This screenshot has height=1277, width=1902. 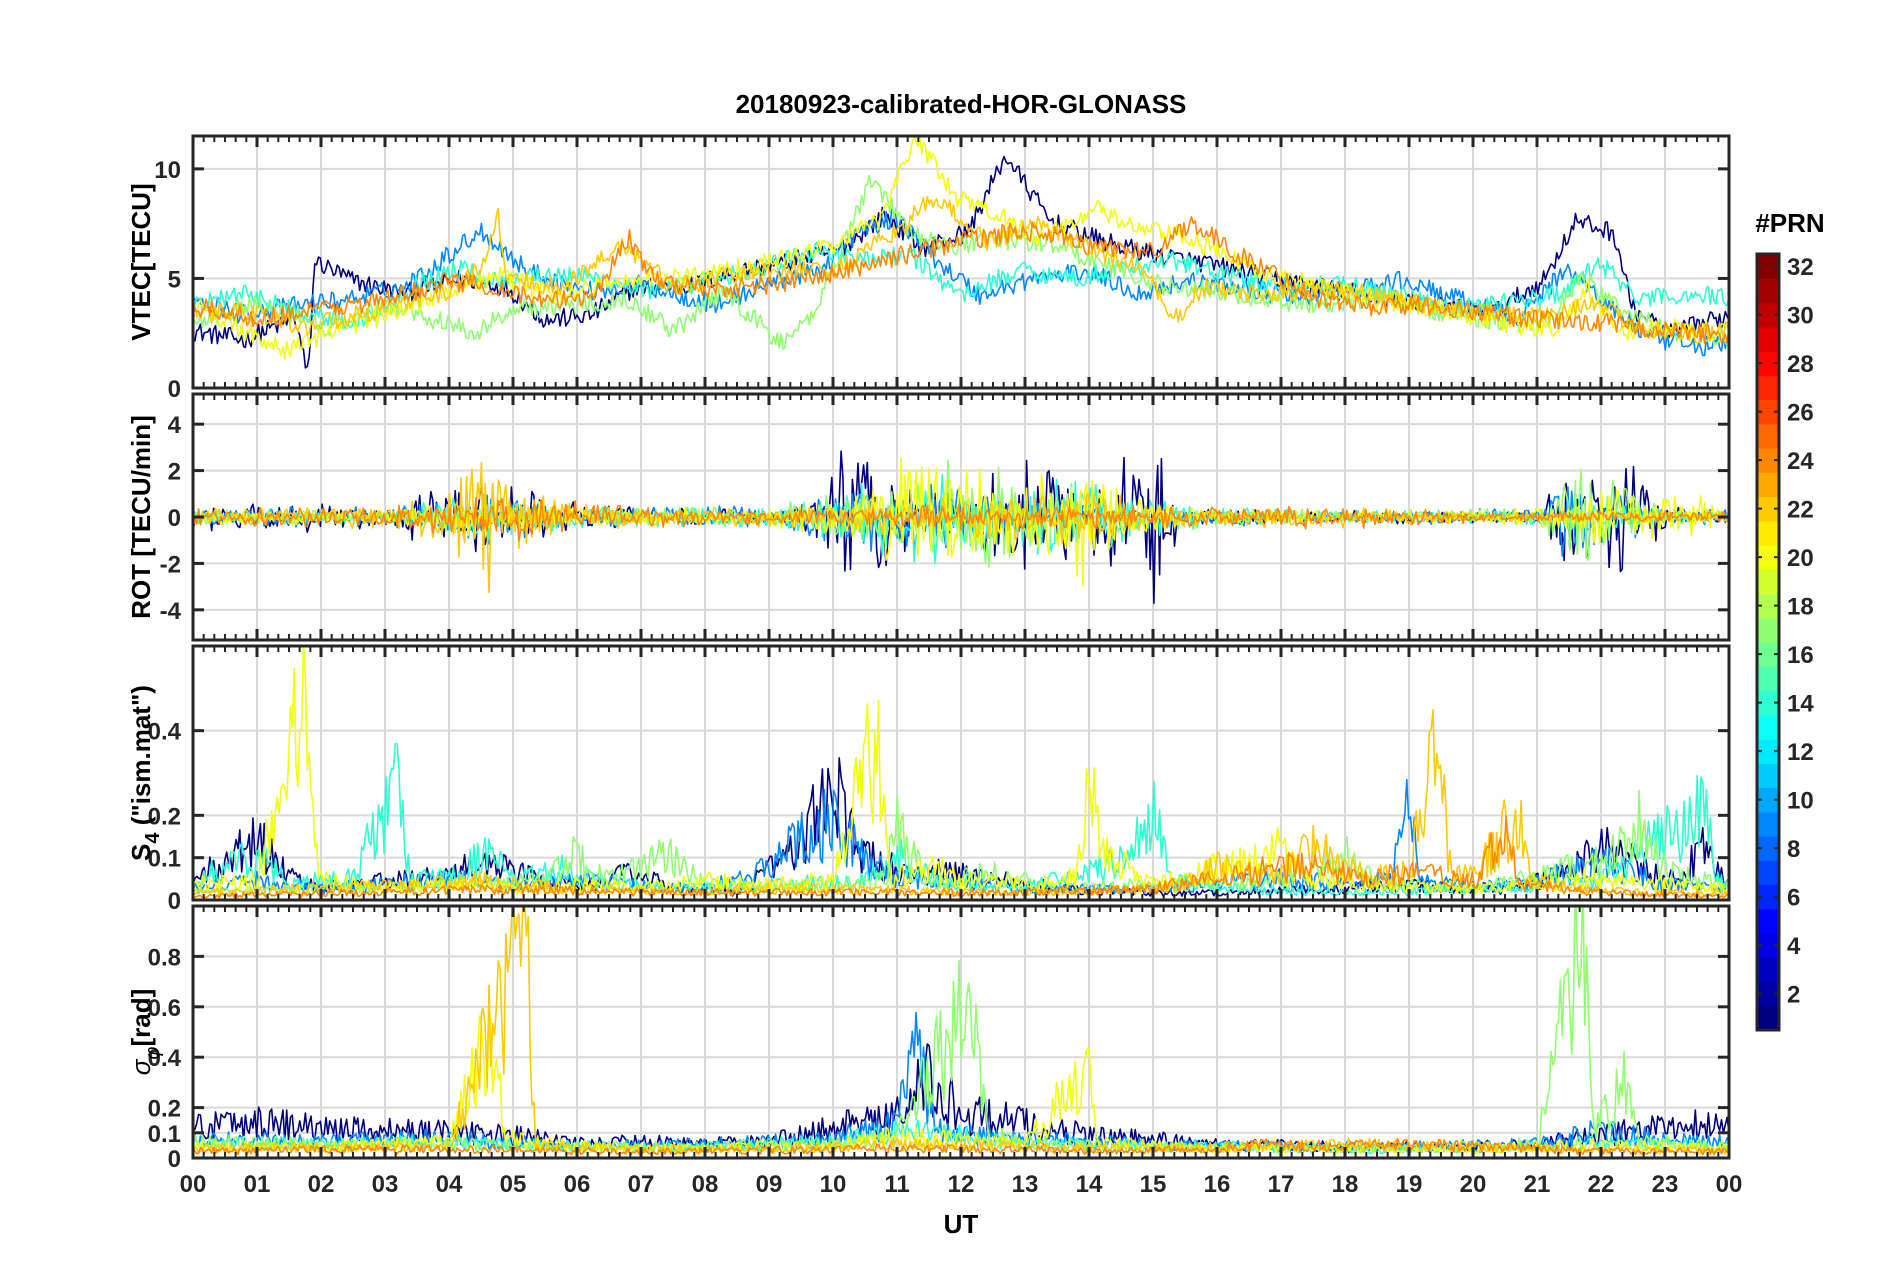 What do you see at coordinates (1793, 995) in the screenshot?
I see `colorbar-tick-label: 2` at bounding box center [1793, 995].